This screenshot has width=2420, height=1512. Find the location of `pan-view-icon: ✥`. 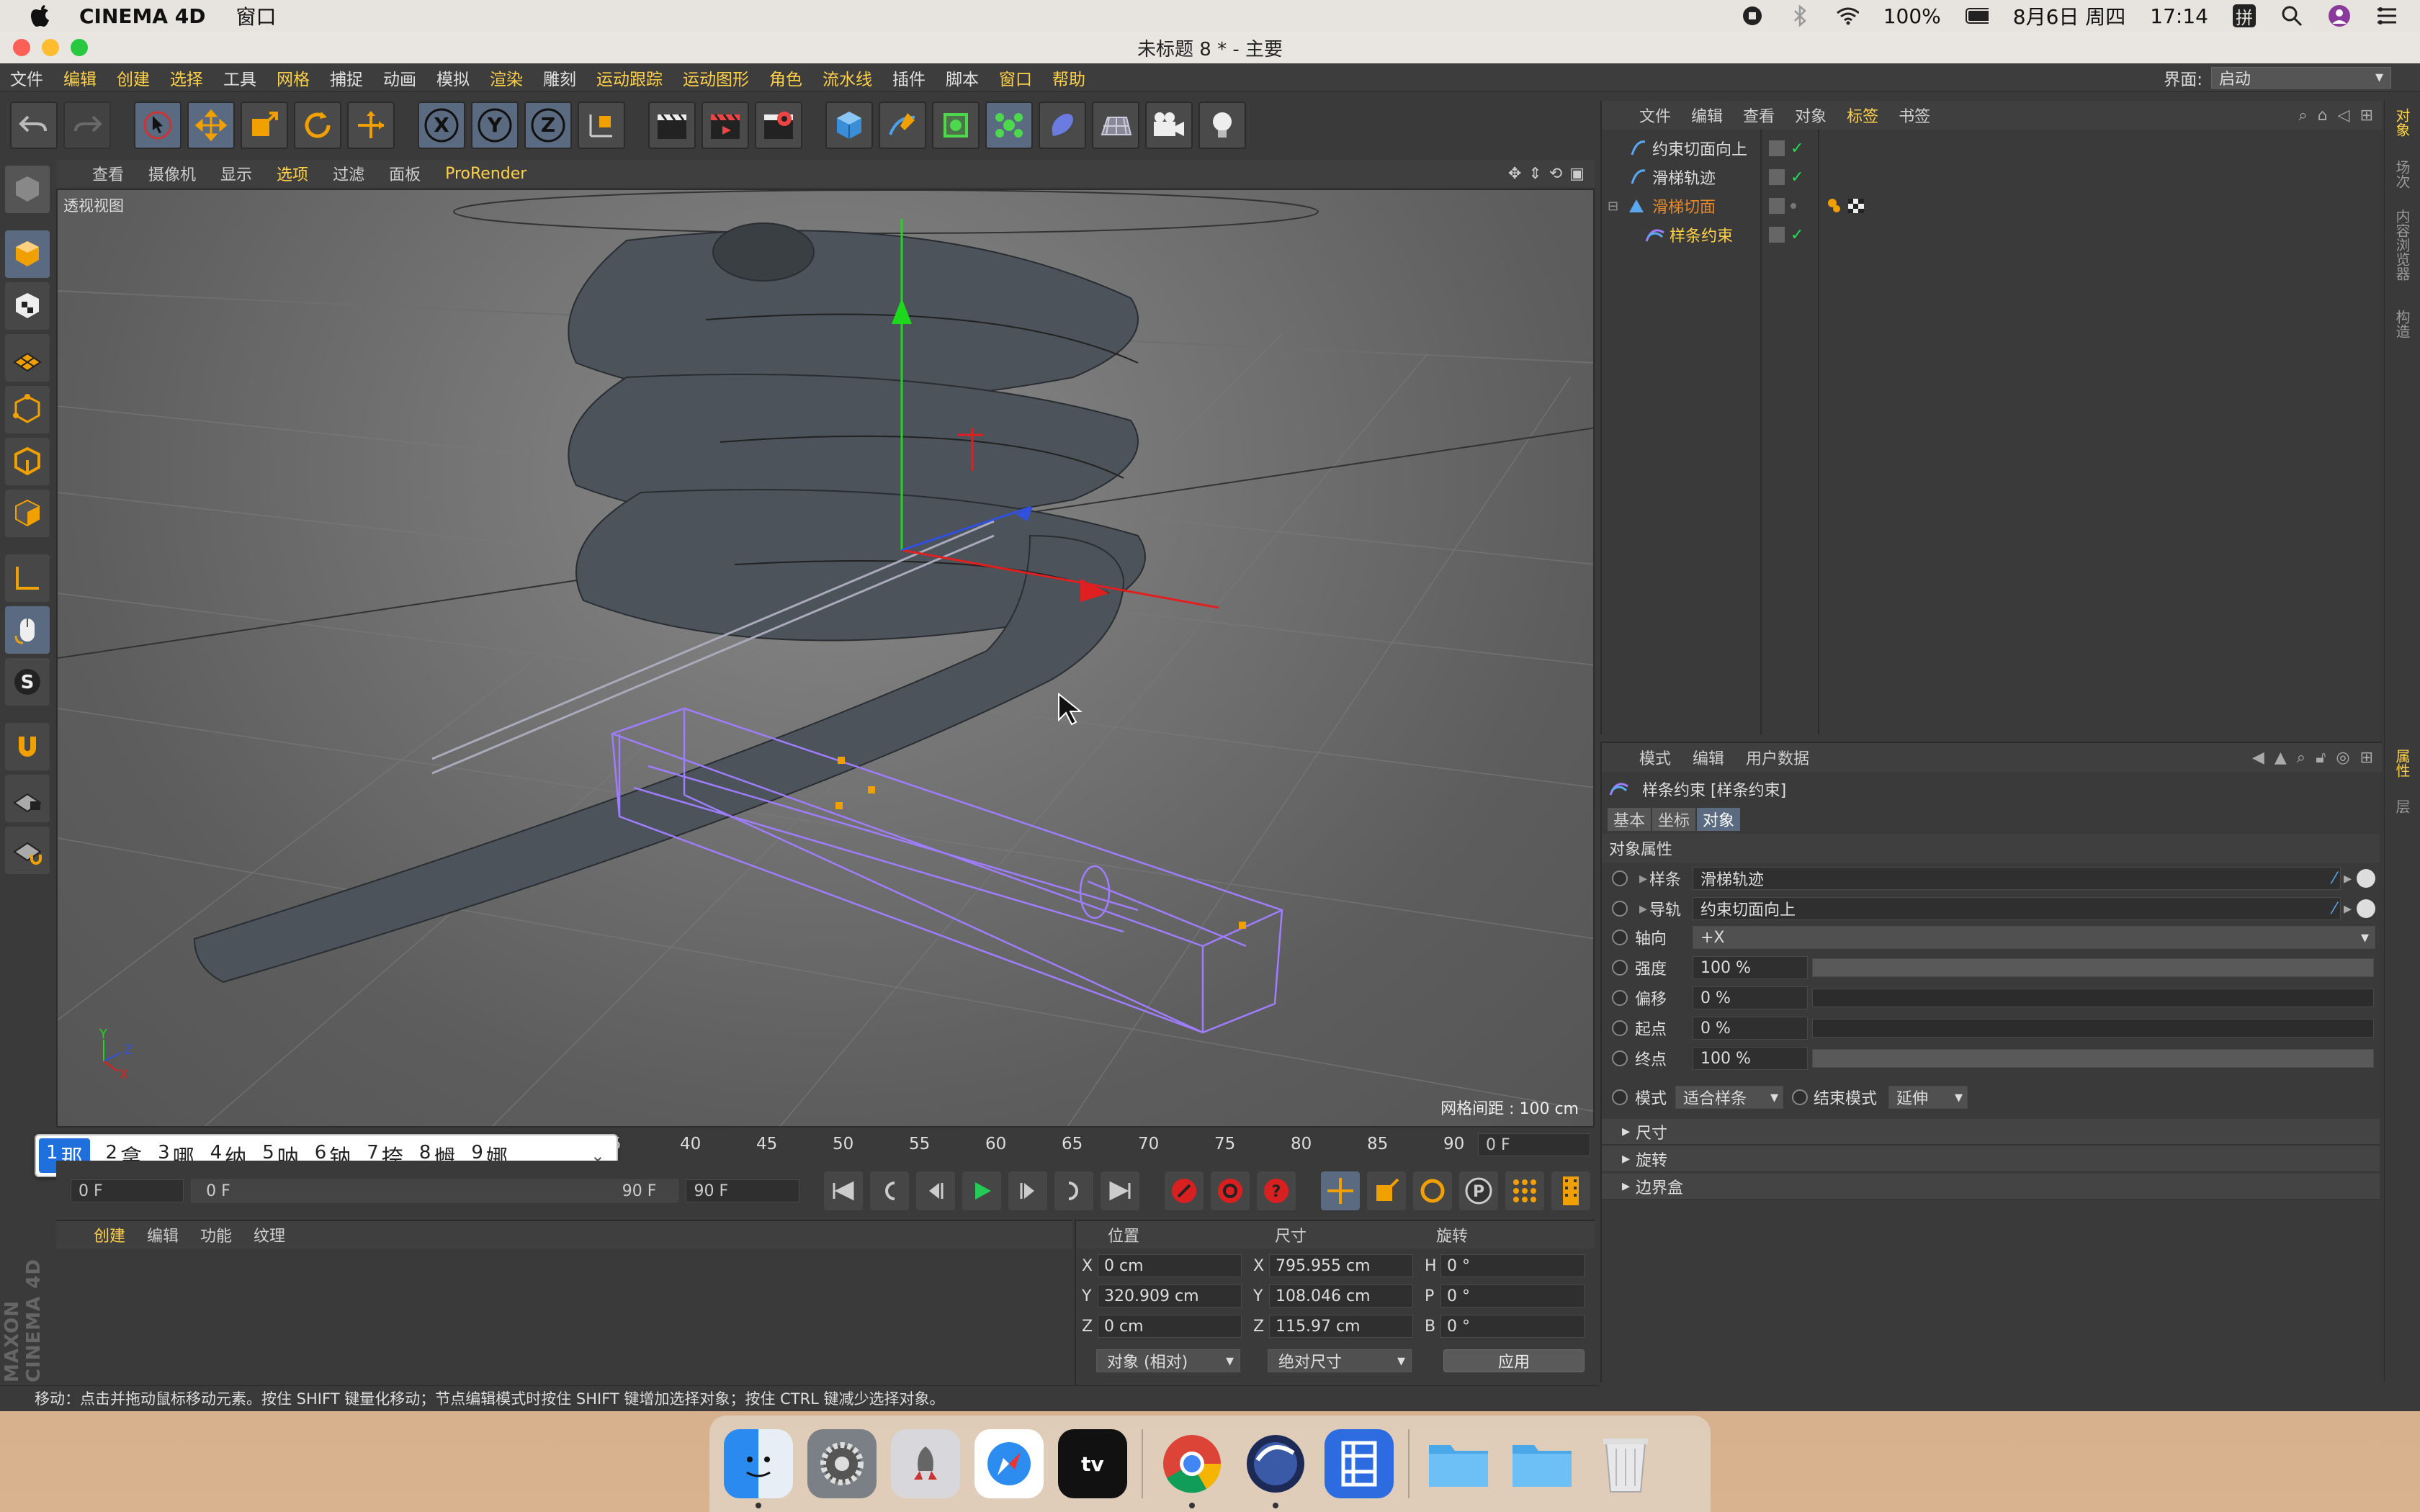

pan-view-icon: ✥ is located at coordinates (1515, 174).